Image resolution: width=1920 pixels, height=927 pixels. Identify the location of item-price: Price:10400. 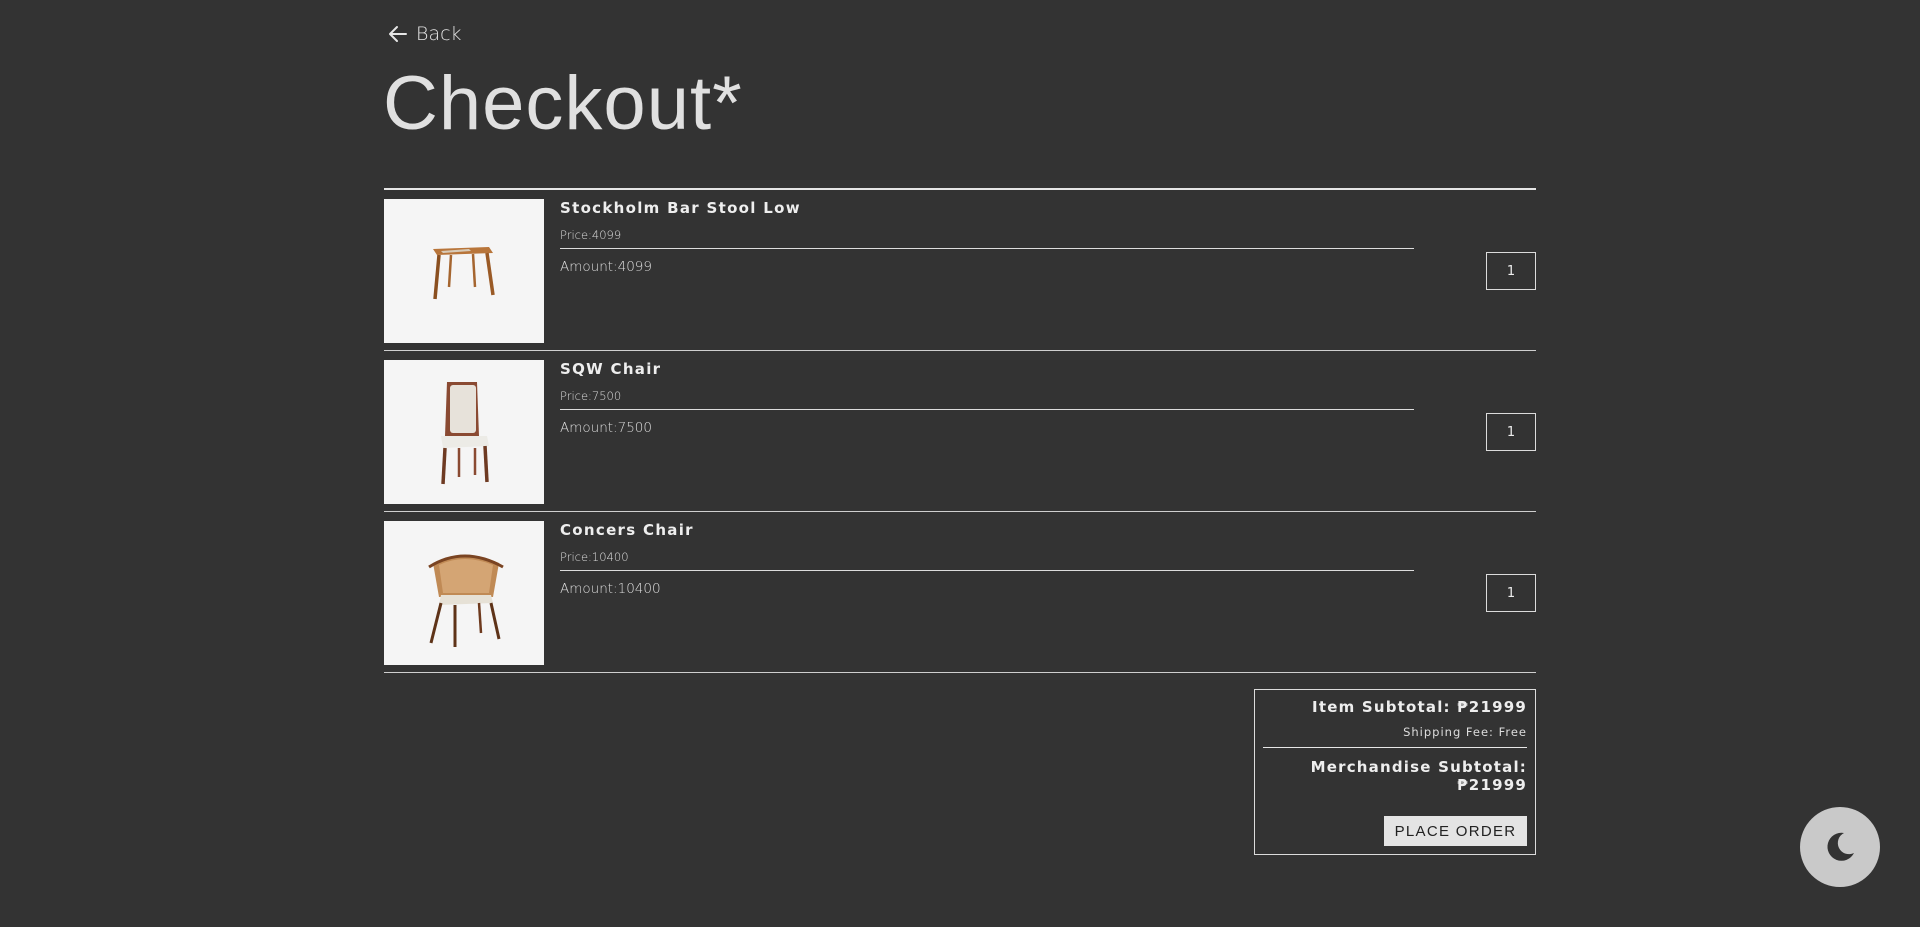
(987, 560).